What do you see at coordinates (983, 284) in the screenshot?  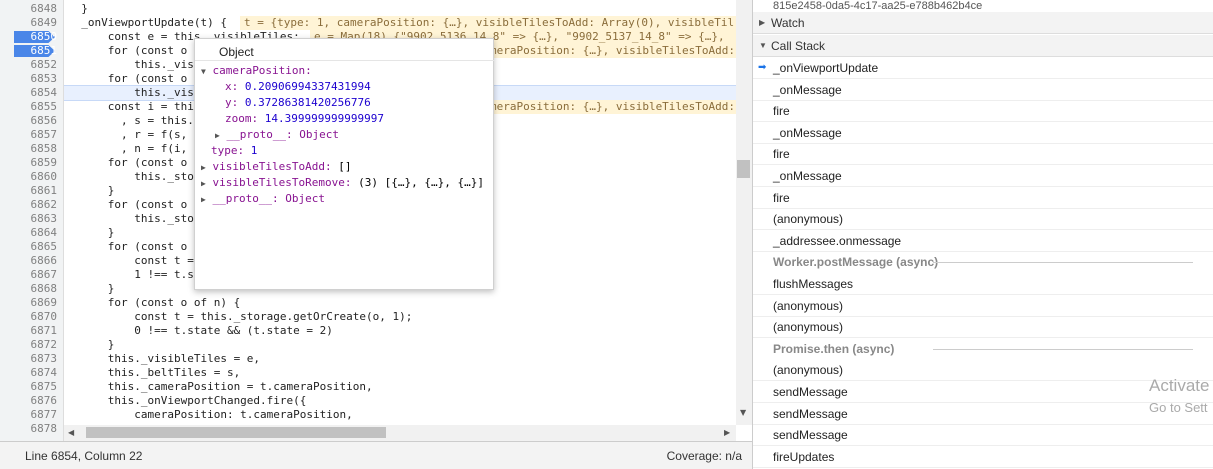 I see `call-frame: flushMessages` at bounding box center [983, 284].